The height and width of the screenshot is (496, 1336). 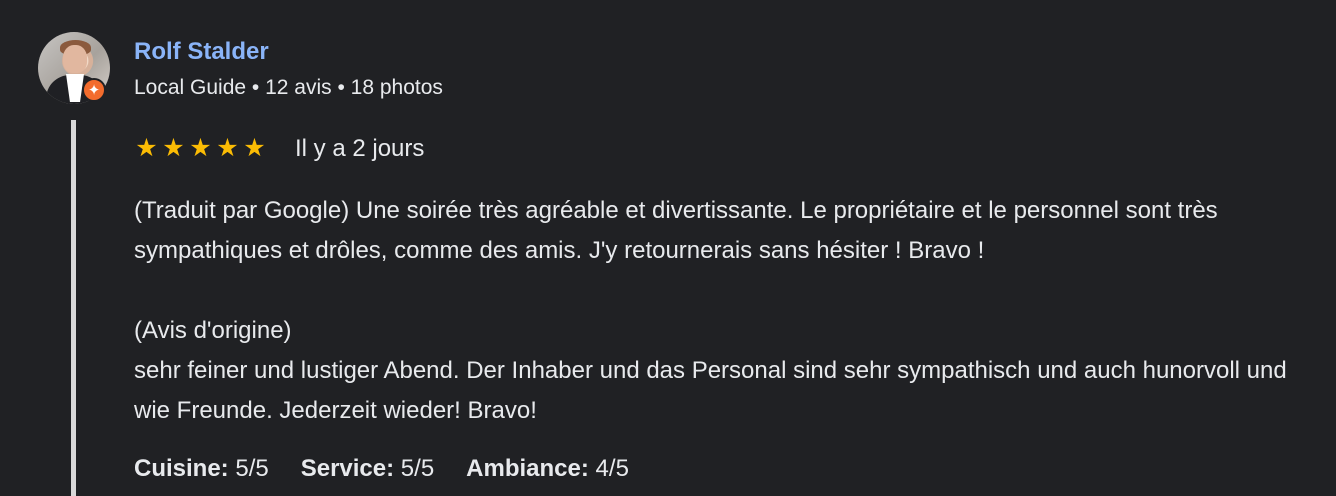 What do you see at coordinates (612, 468) in the screenshot?
I see `ambiance-value: 4/5` at bounding box center [612, 468].